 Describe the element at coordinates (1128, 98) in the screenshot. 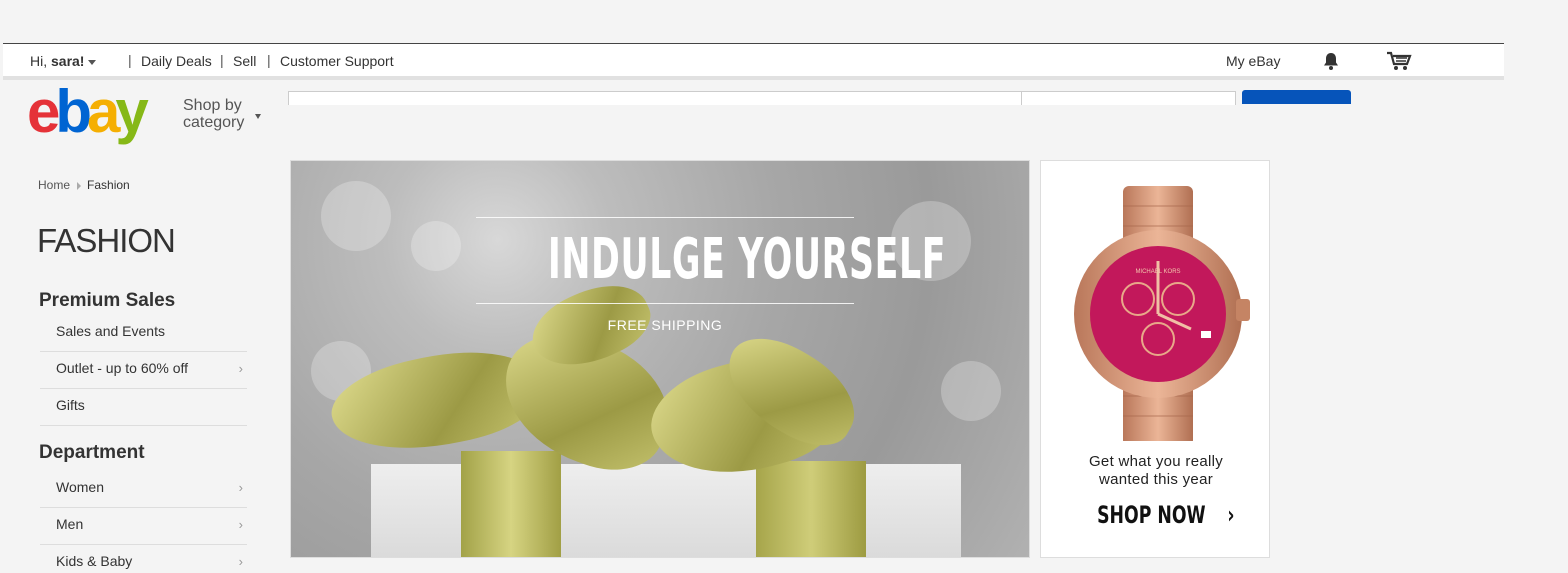

I see `category-select` at that location.